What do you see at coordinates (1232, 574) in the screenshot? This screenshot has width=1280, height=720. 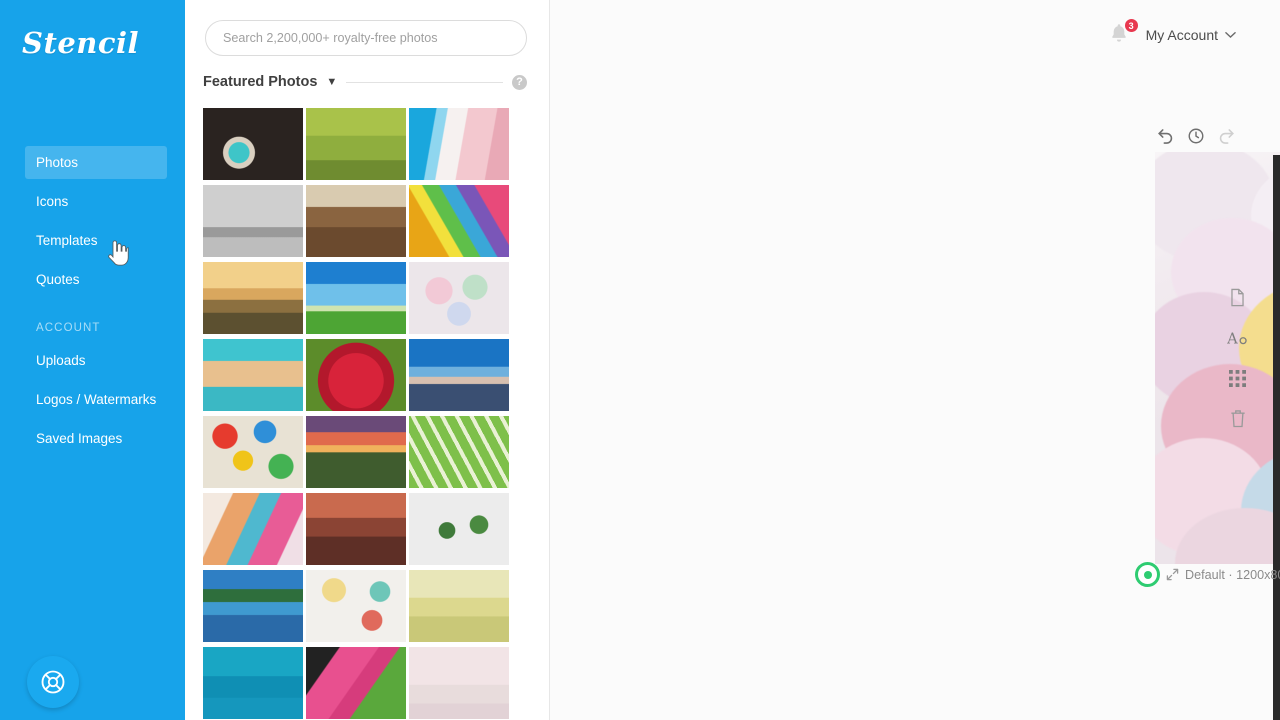 I see `canvas-size-label: Default · 1200x800` at bounding box center [1232, 574].